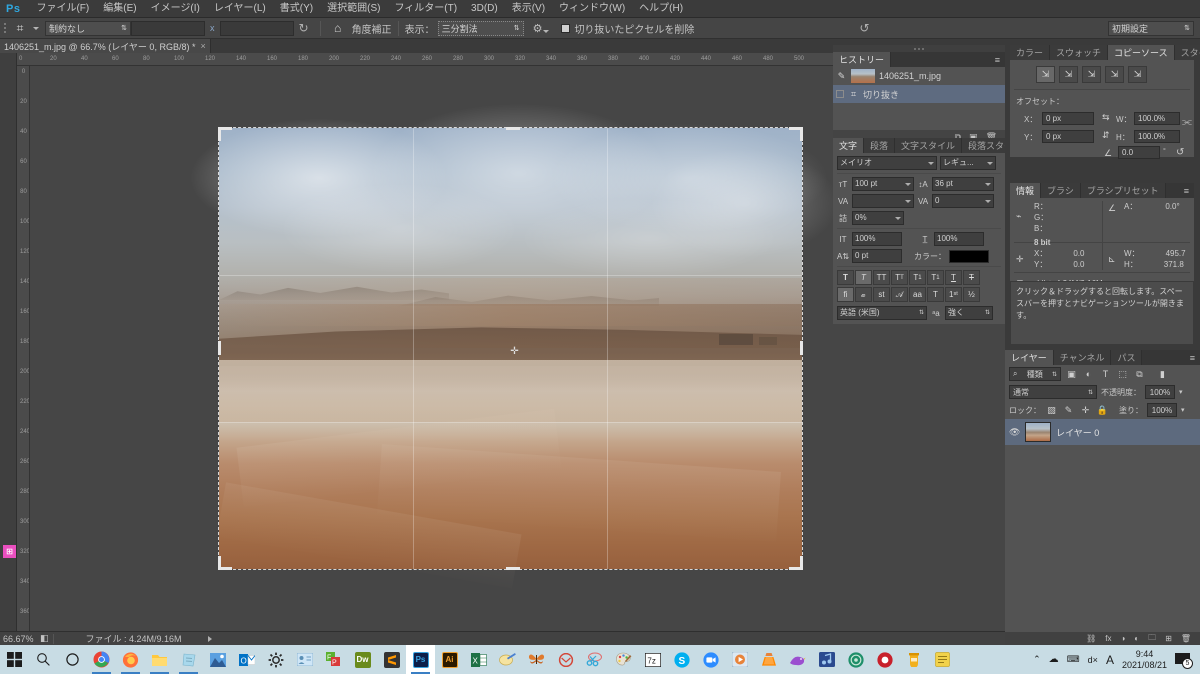 Image resolution: width=1200 pixels, height=674 pixels. Describe the element at coordinates (275, 659) in the screenshot. I see `settings-icon` at that location.